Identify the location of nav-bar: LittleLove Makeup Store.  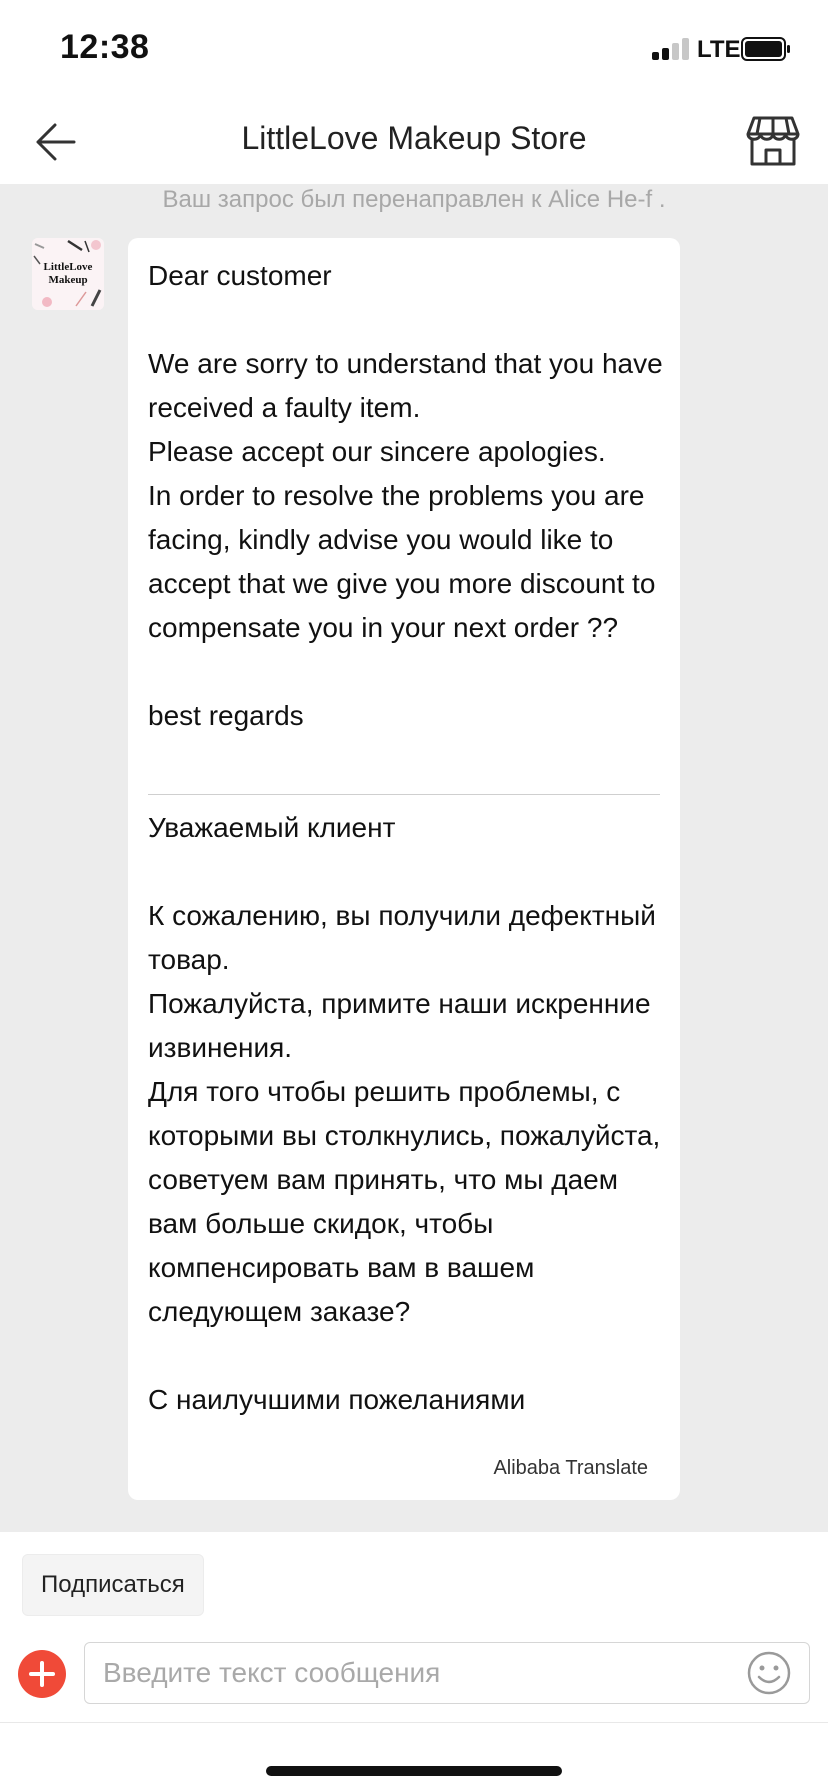
(414, 142).